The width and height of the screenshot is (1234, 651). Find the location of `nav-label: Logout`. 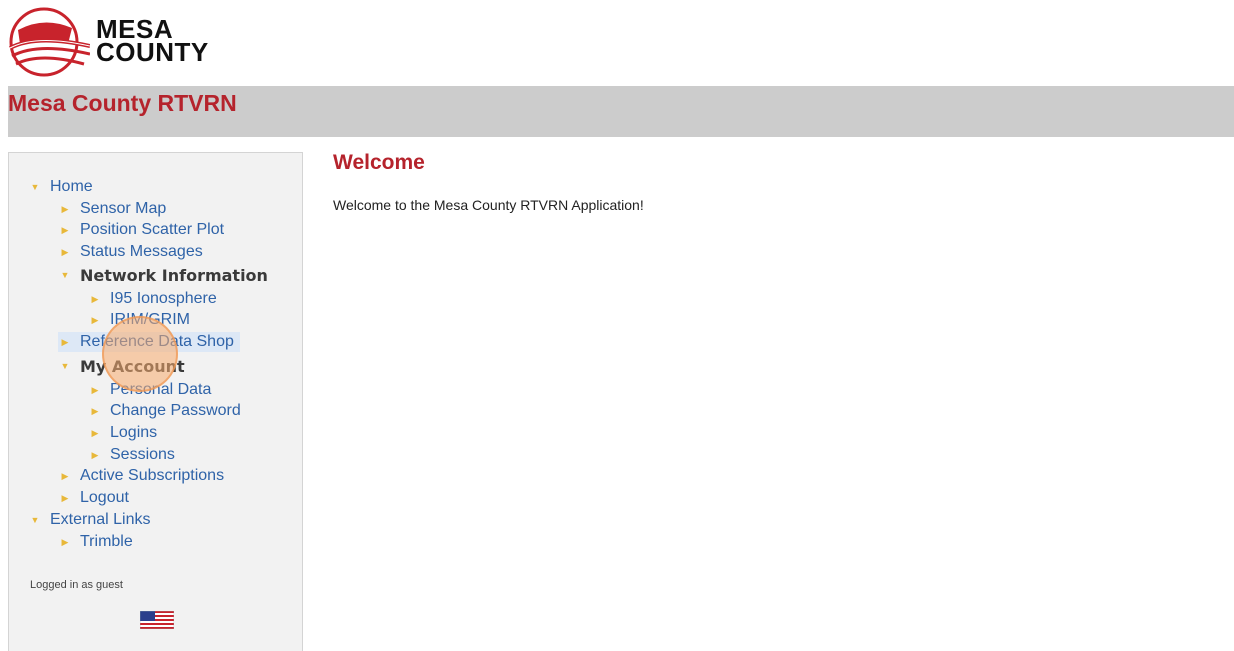

nav-label: Logout is located at coordinates (104, 497).